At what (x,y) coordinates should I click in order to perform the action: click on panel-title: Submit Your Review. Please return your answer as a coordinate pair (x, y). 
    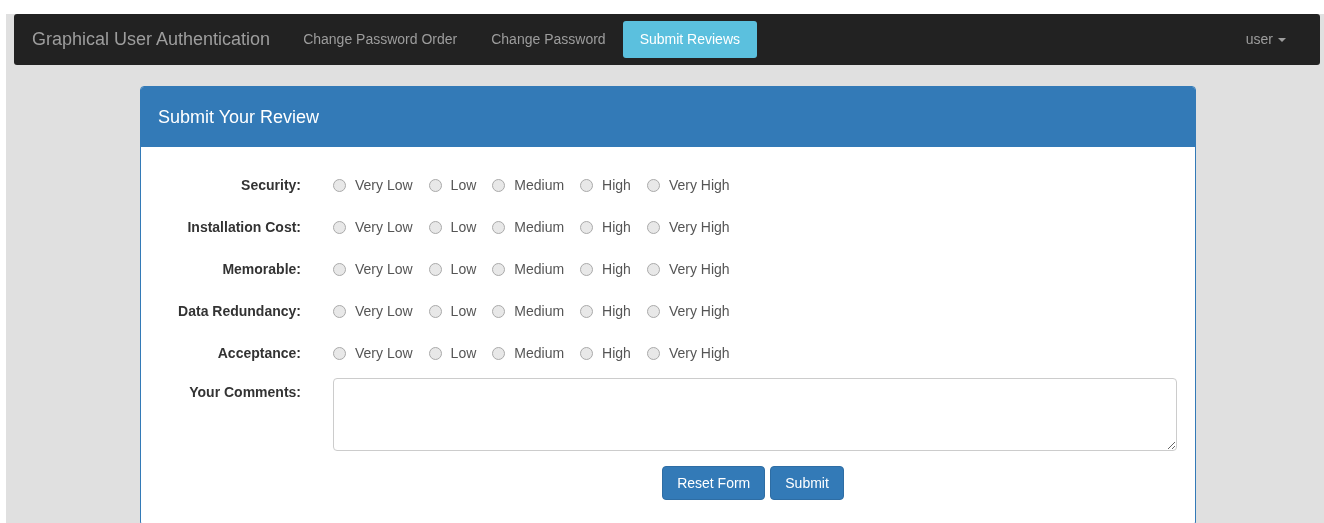
    Looking at the image, I should click on (239, 117).